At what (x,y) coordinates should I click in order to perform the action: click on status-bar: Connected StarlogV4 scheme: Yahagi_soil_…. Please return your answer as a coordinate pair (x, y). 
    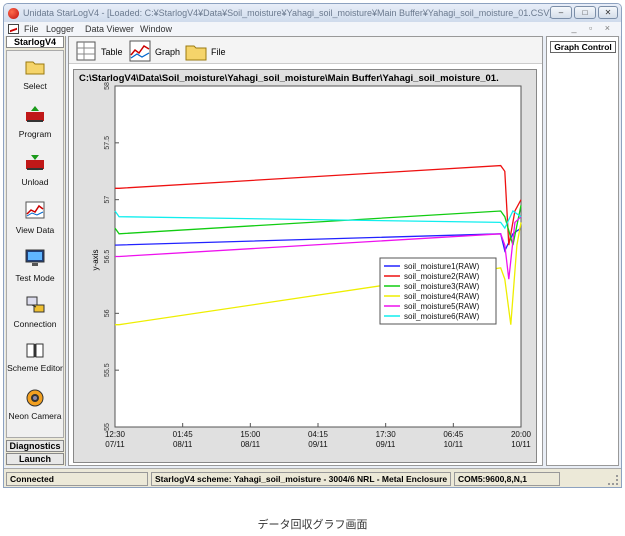
    Looking at the image, I should click on (312, 477).